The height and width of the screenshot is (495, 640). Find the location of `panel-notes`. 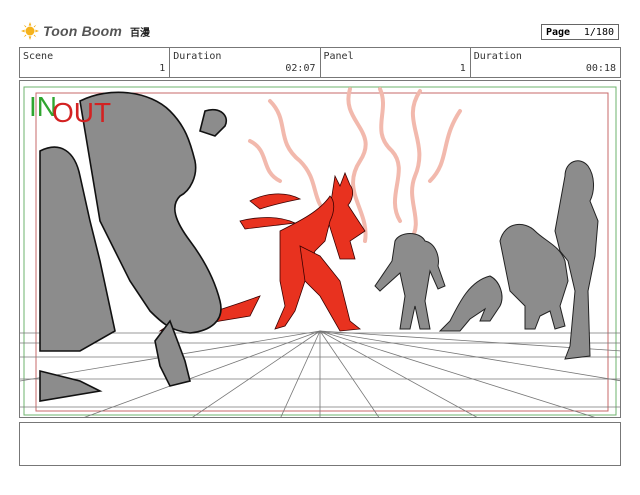

panel-notes is located at coordinates (320, 444).